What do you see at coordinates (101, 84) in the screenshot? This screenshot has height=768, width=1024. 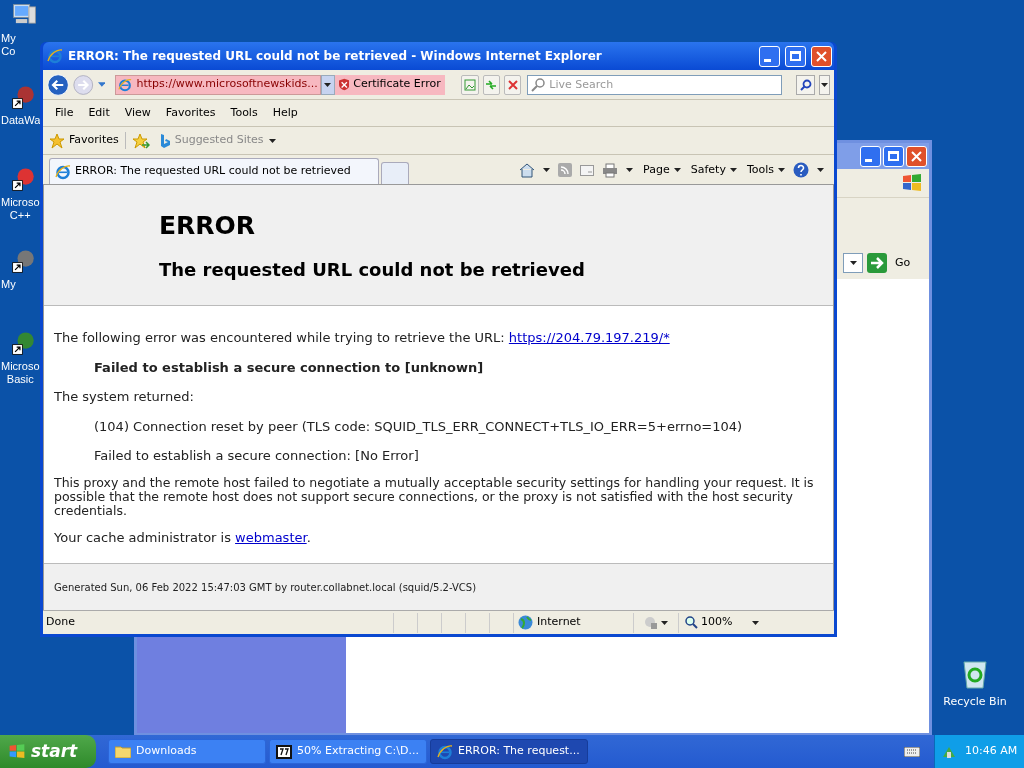 I see `history-dropdown-icon` at bounding box center [101, 84].